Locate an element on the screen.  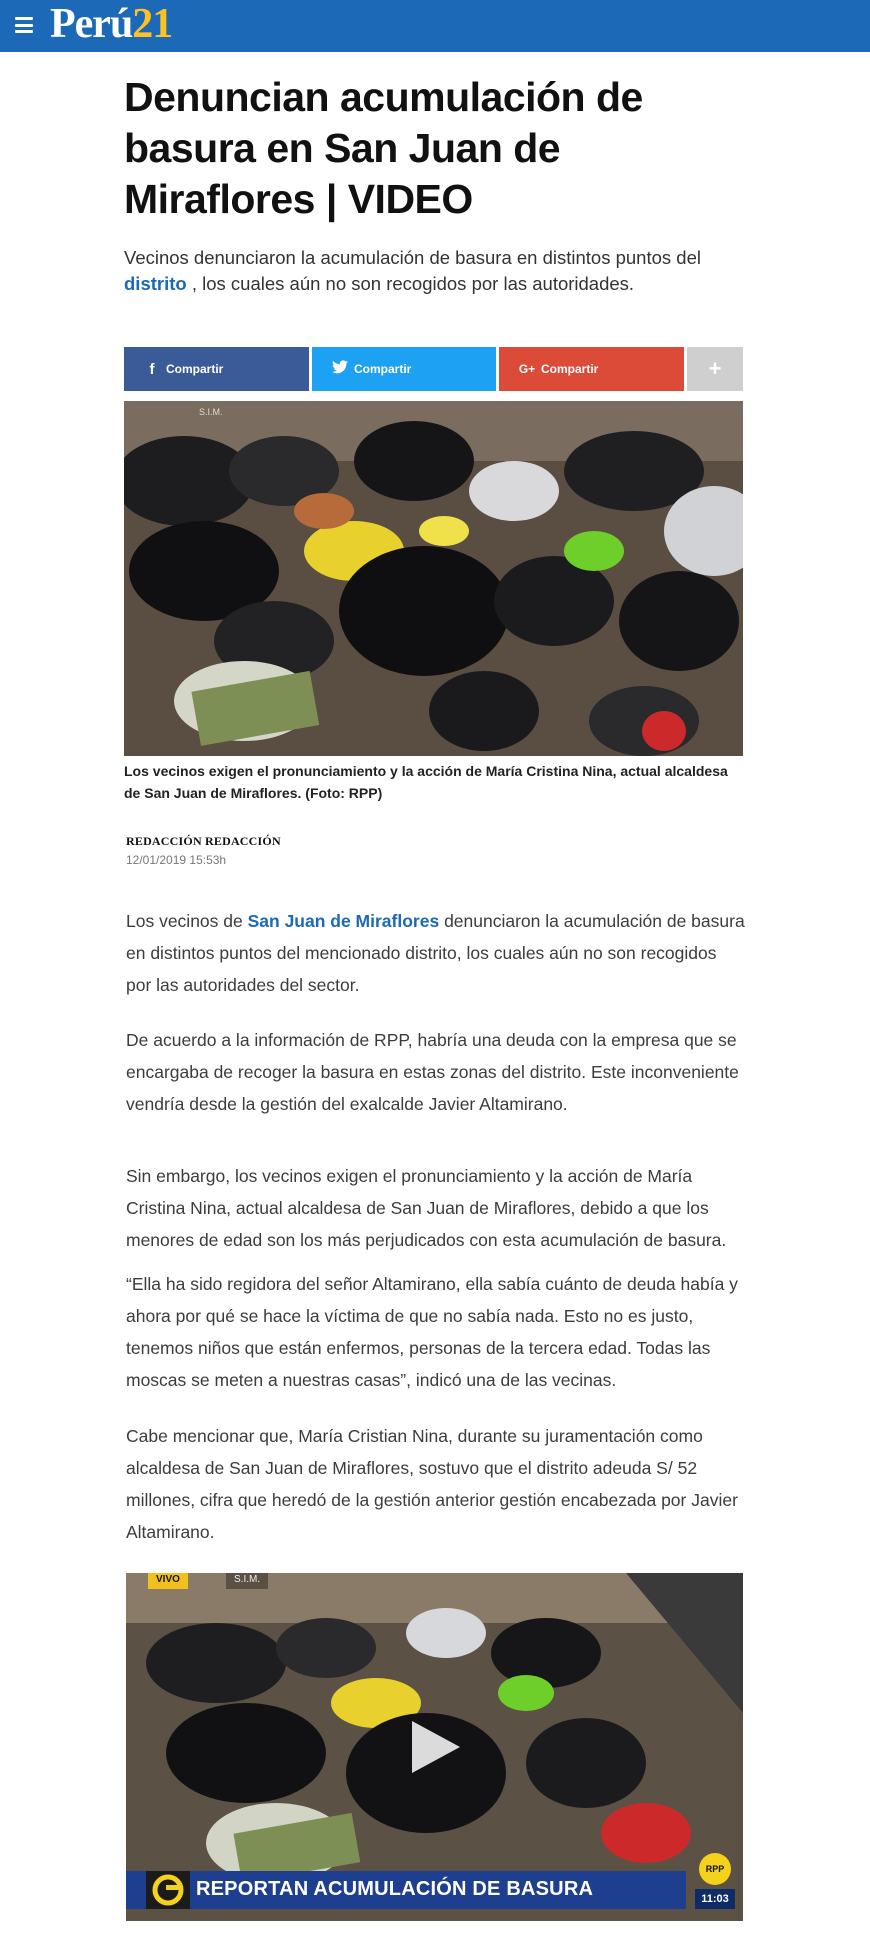
twitter-icon is located at coordinates (340, 369).